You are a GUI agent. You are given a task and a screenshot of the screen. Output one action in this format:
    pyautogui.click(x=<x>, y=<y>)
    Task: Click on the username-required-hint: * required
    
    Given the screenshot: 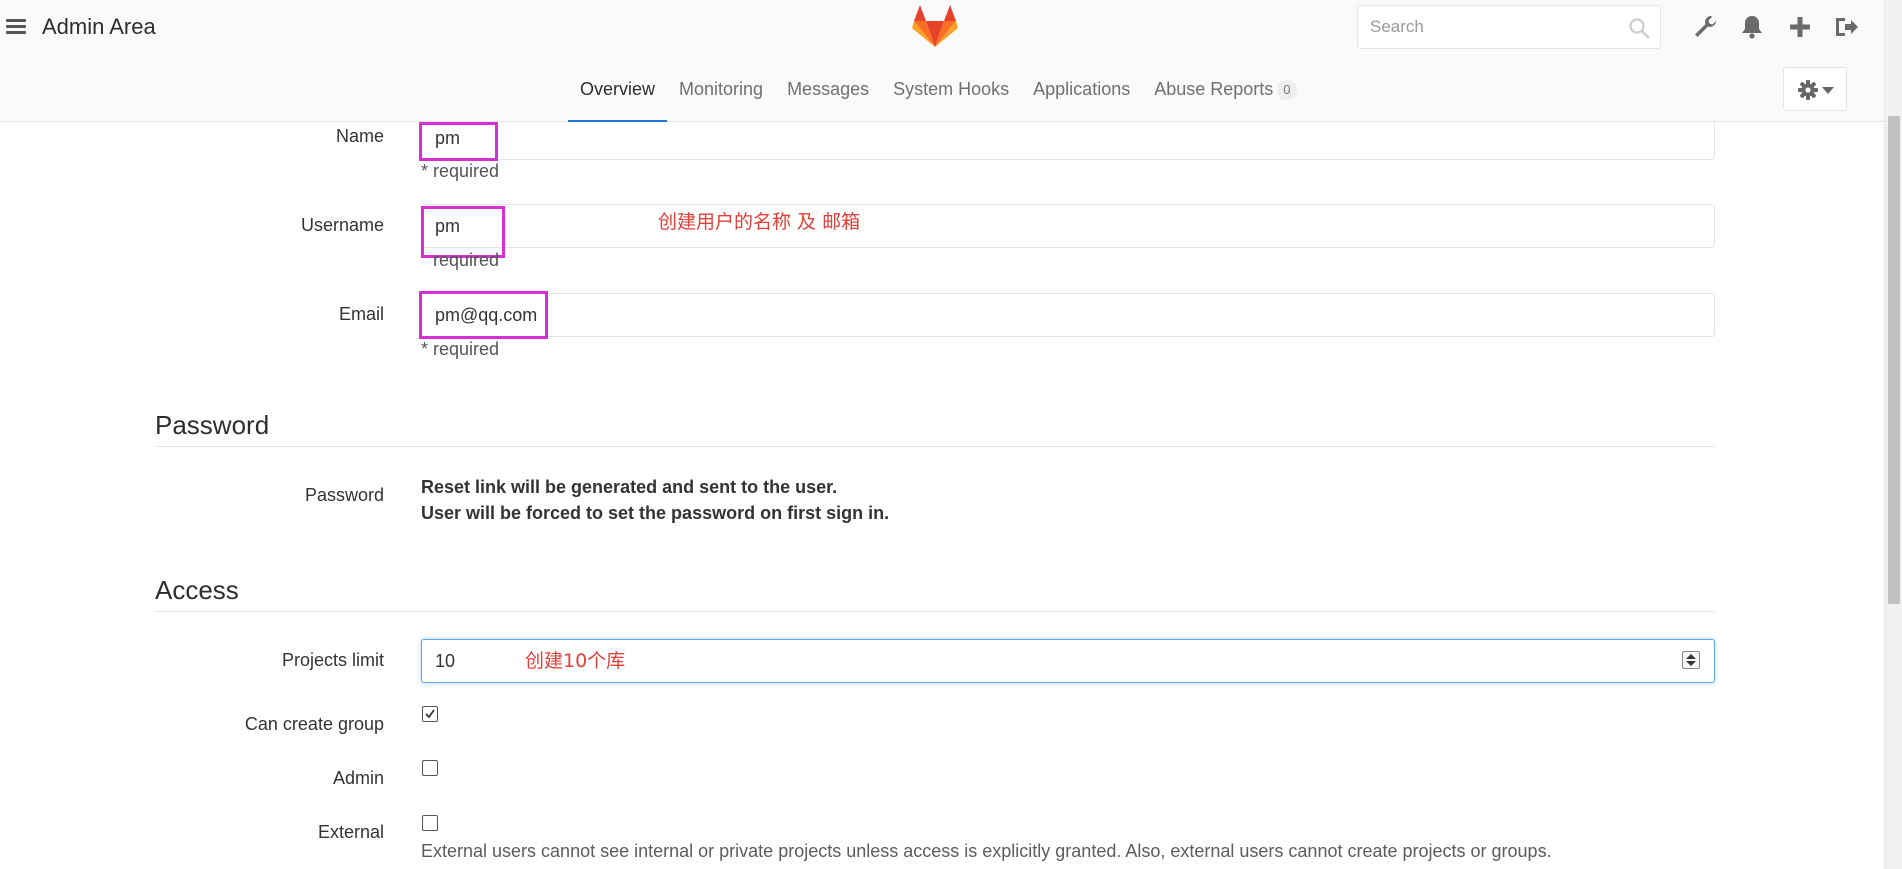 What is the action you would take?
    pyautogui.click(x=460, y=260)
    